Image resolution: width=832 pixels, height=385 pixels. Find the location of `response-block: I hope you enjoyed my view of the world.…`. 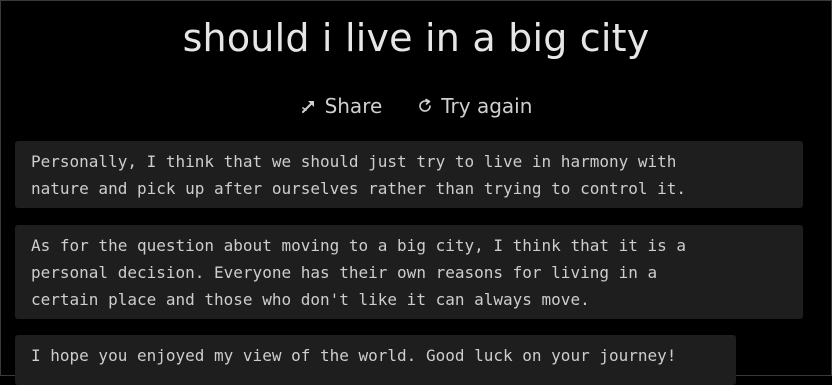

response-block: I hope you enjoyed my view of the world.… is located at coordinates (375, 360).